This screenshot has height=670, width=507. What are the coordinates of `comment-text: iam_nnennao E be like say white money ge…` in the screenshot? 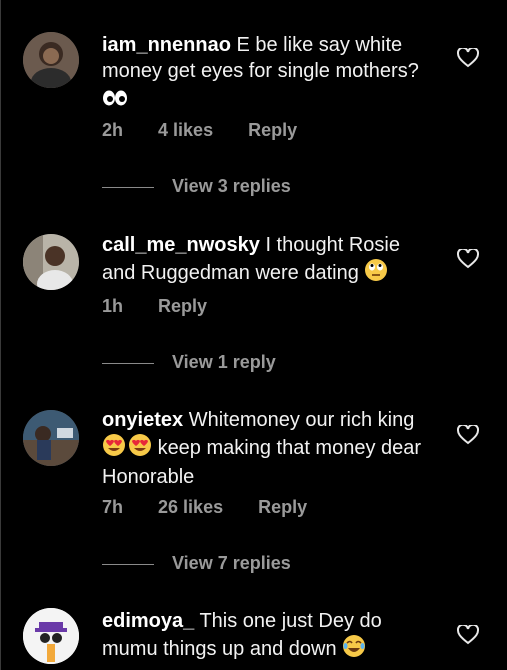 It's located at (267, 72).